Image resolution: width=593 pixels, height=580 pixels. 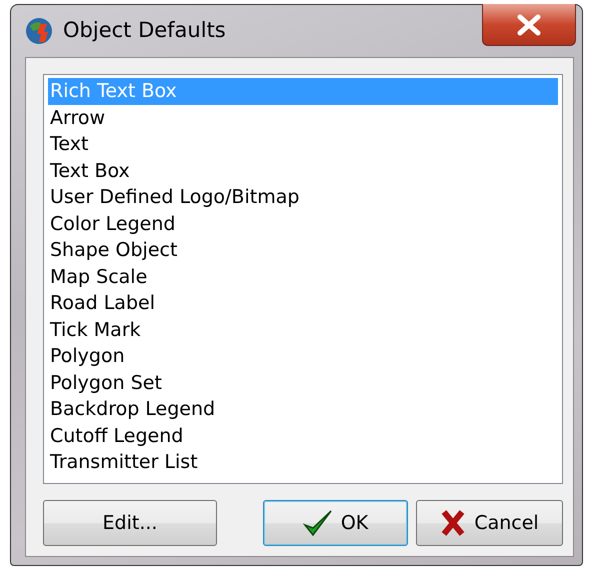 What do you see at coordinates (335, 523) in the screenshot?
I see `ok-button: OK` at bounding box center [335, 523].